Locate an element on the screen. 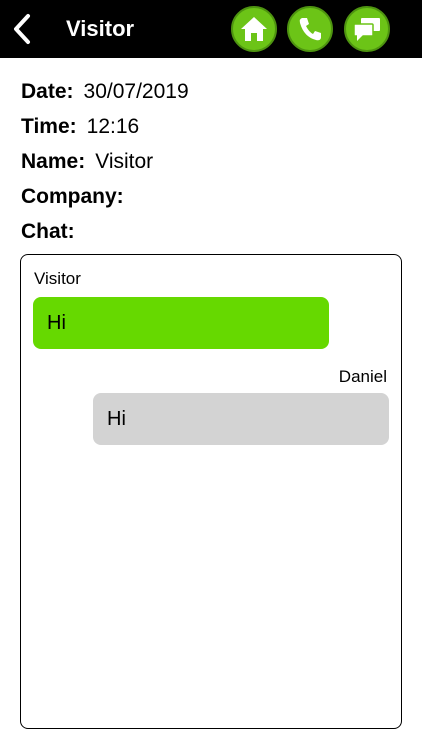  date-label: Date: is located at coordinates (47, 91).